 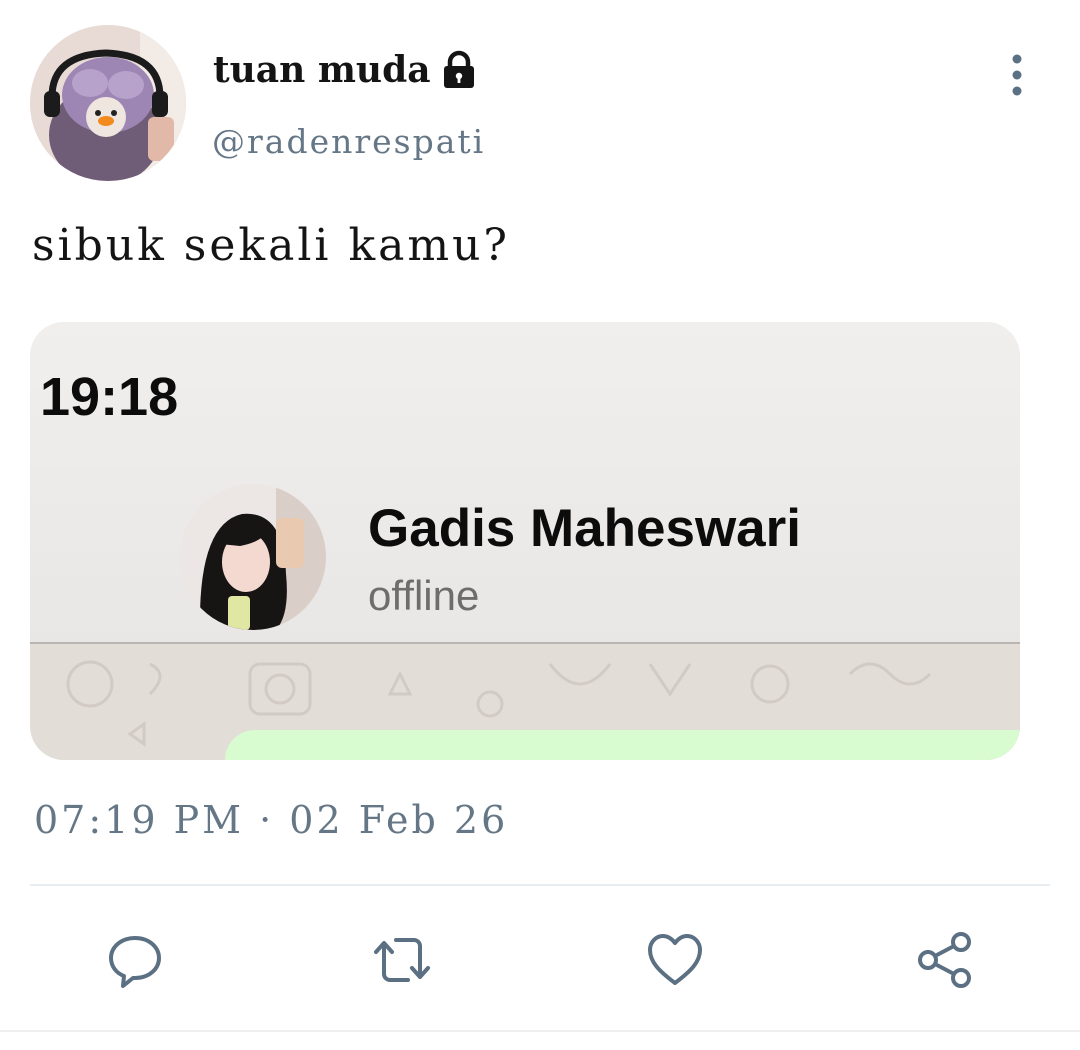 I want to click on reply-button, so click(x=135, y=960).